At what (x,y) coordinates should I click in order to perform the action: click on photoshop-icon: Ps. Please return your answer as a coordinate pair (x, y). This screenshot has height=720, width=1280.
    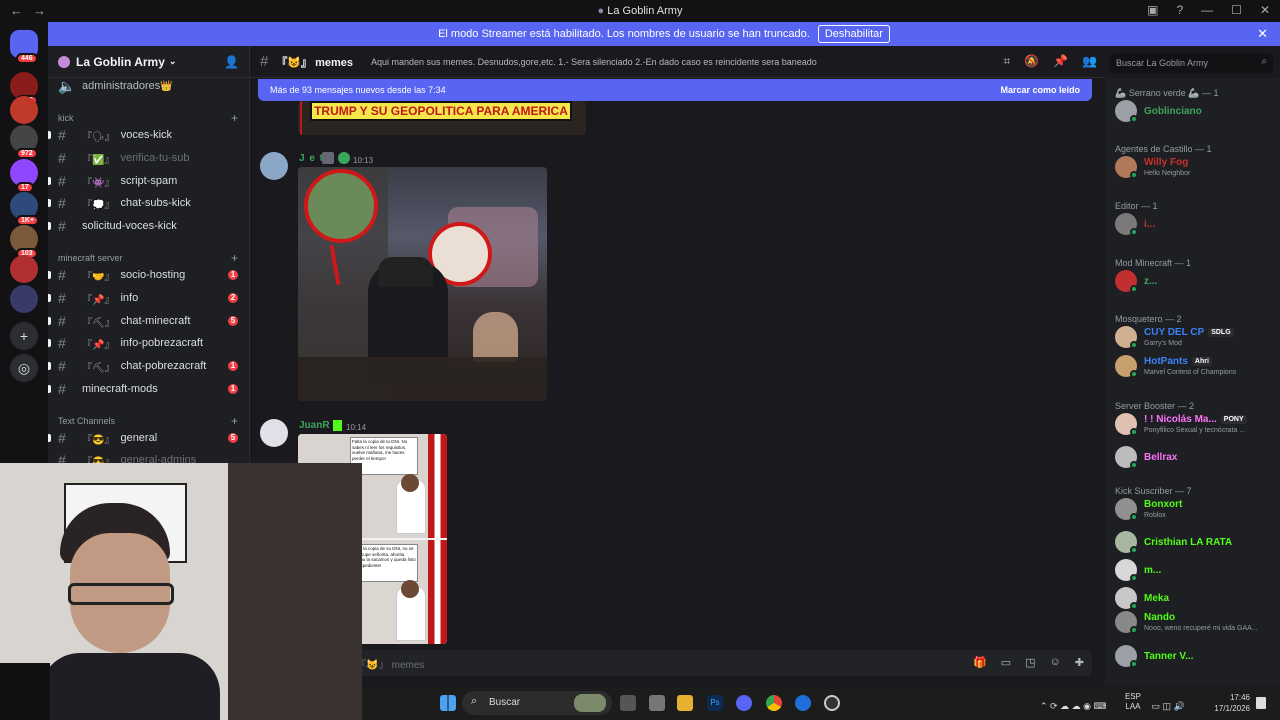
    Looking at the image, I should click on (715, 703).